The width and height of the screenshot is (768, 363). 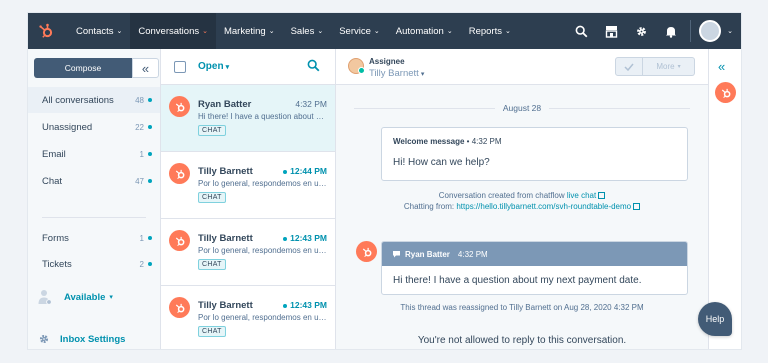 What do you see at coordinates (716, 31) in the screenshot?
I see `account-menu: ⌄` at bounding box center [716, 31].